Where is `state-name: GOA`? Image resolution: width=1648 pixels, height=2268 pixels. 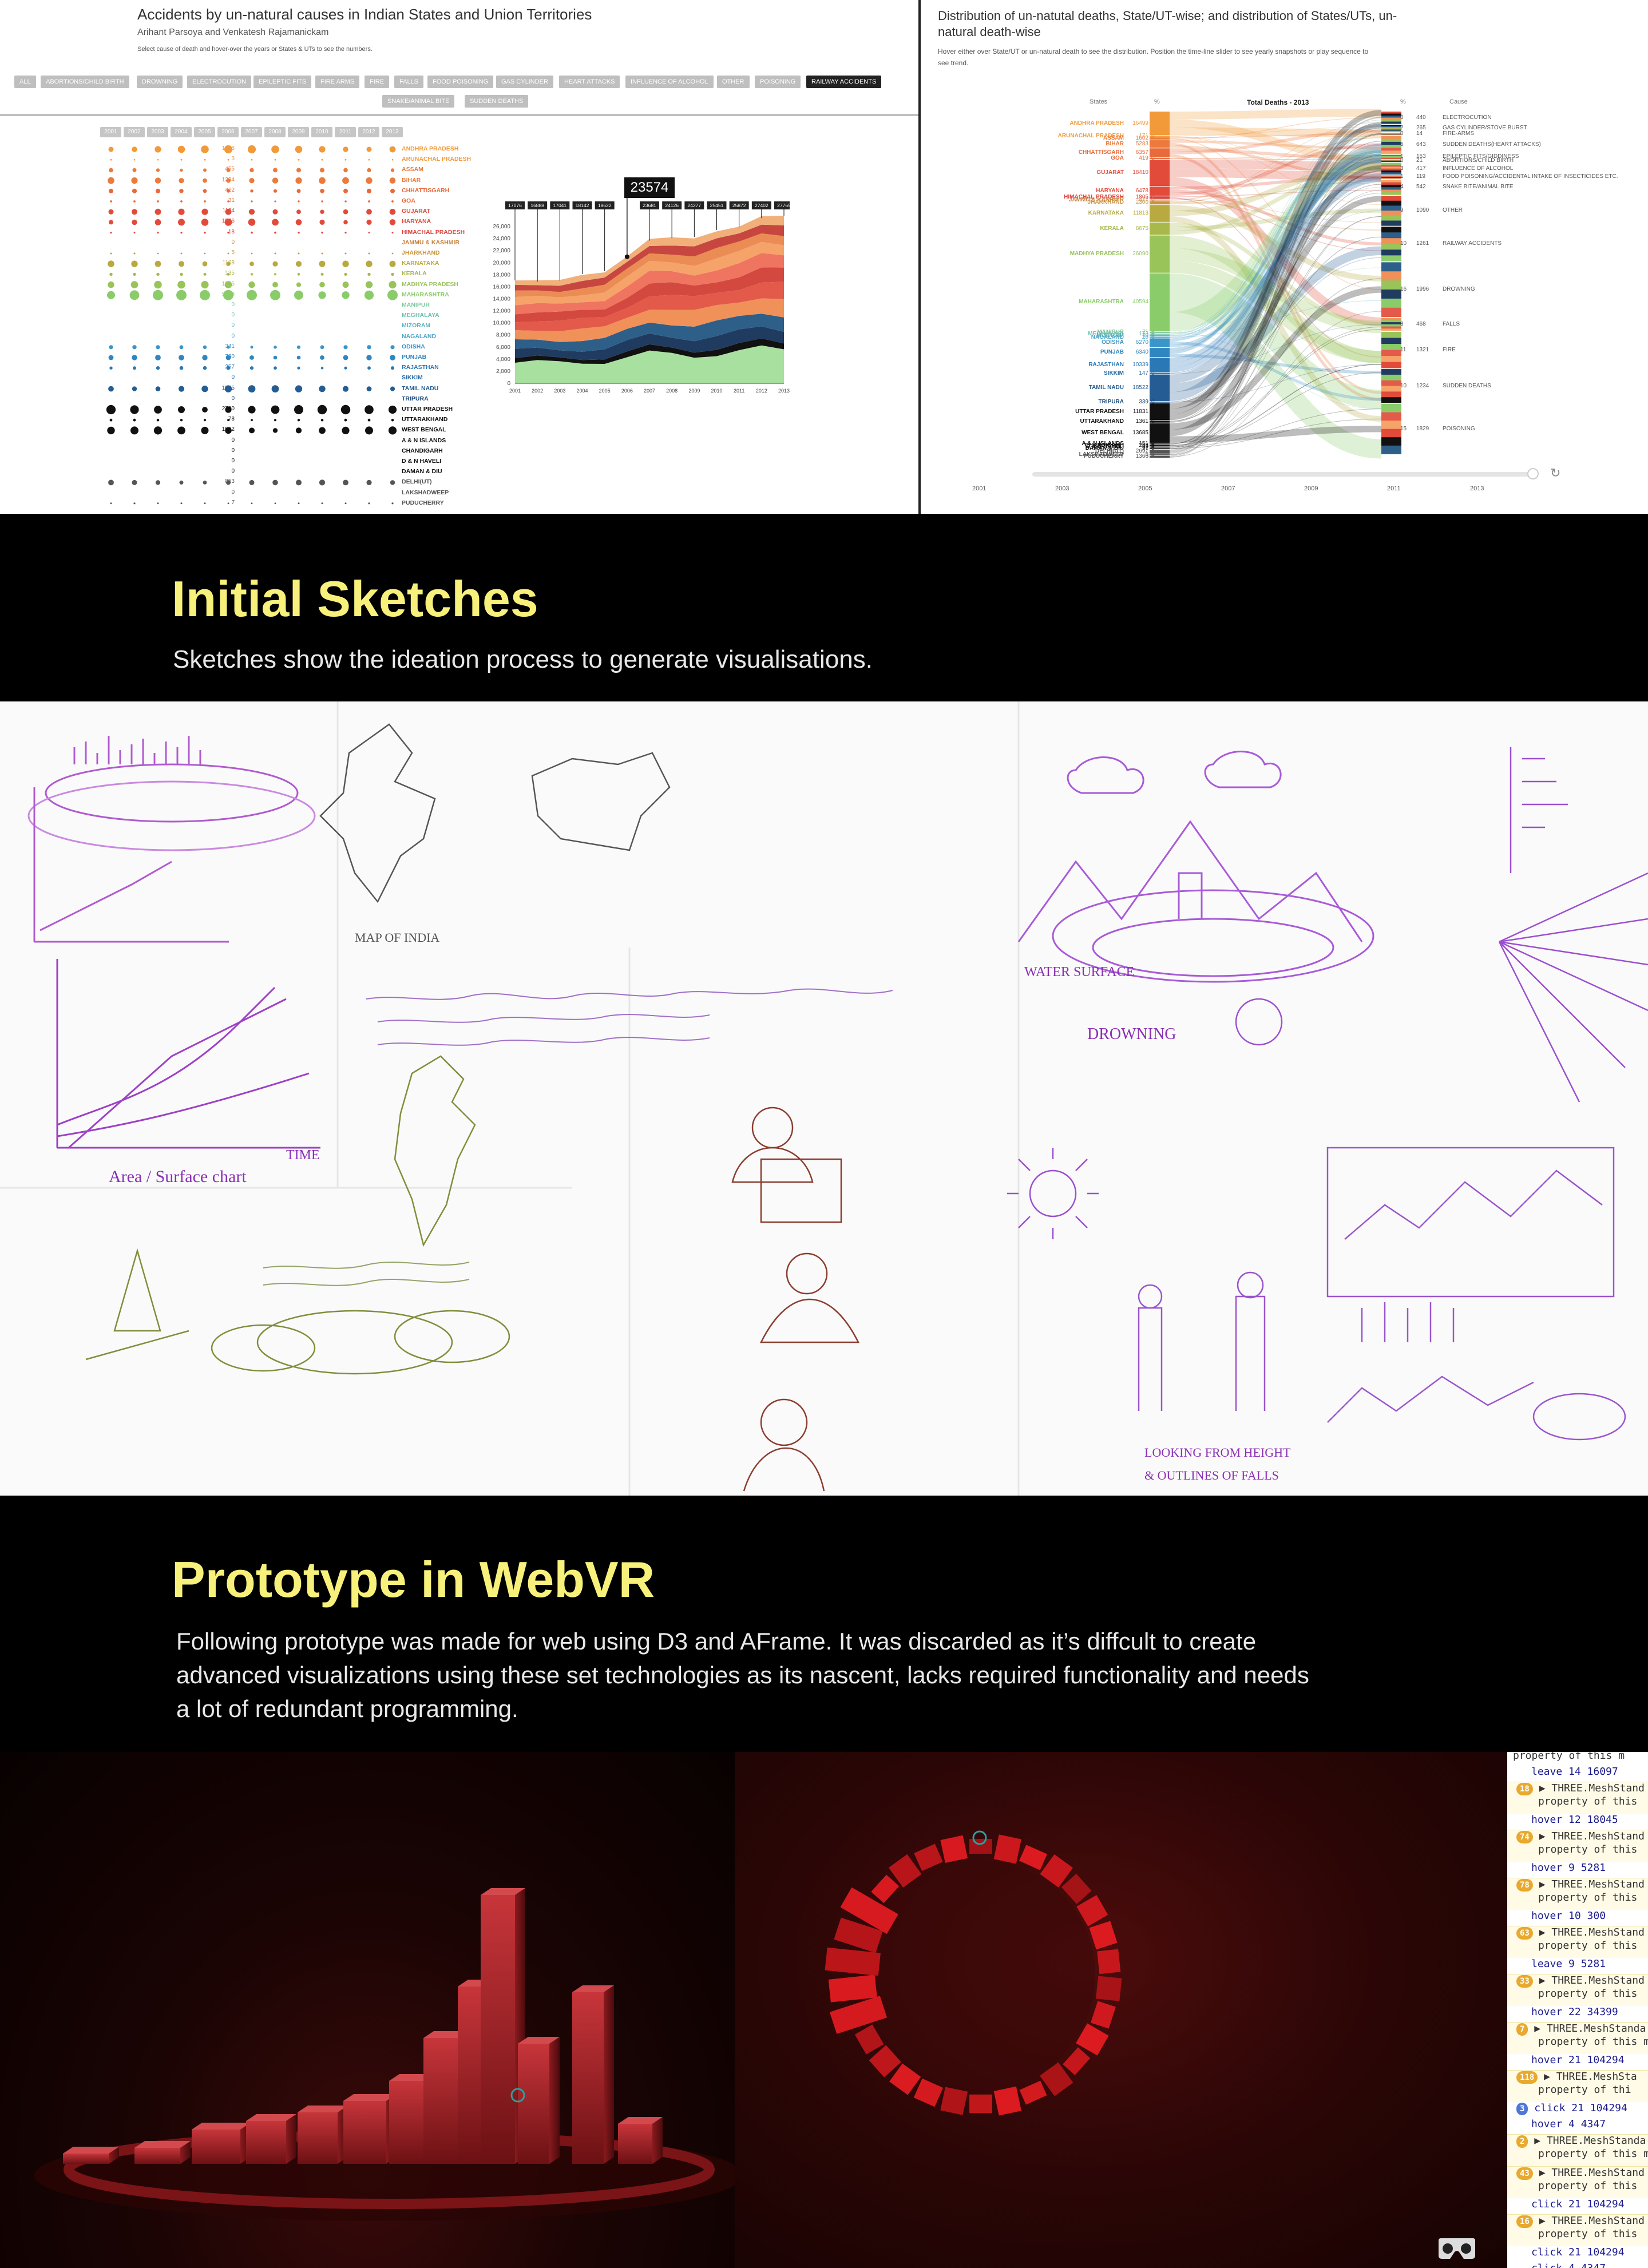
state-name: GOA is located at coordinates (408, 200).